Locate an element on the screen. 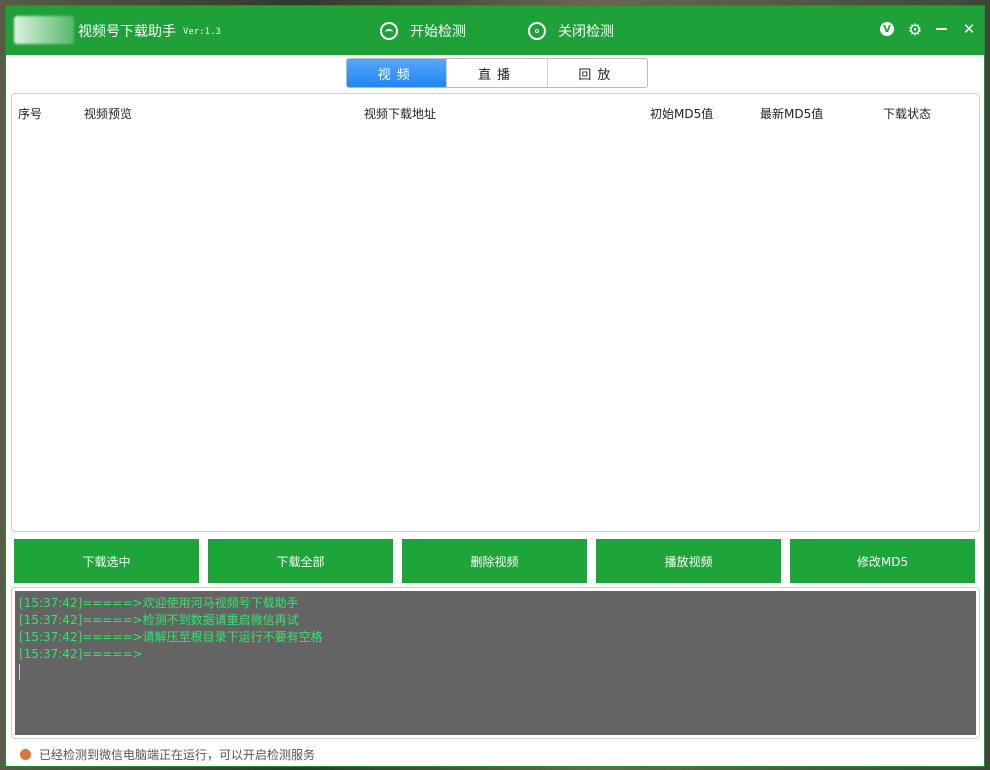 This screenshot has height=770, width=990. stop-detect-button: 关闭检测 is located at coordinates (571, 31).